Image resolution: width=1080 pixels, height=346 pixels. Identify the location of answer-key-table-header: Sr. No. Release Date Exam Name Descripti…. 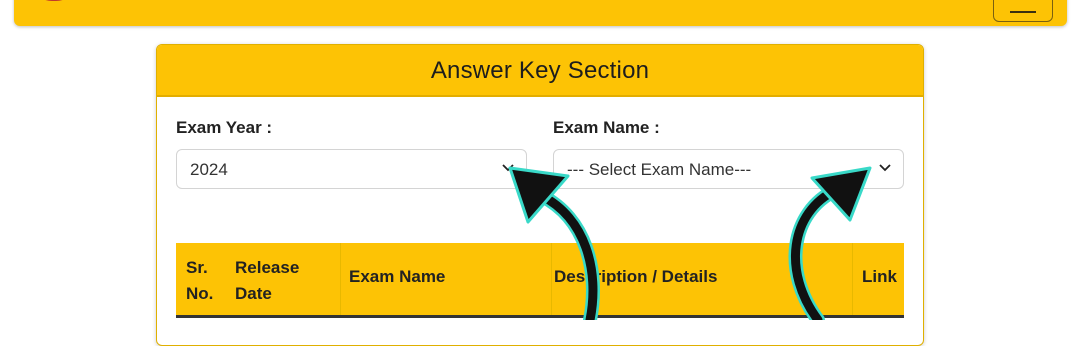
(540, 280).